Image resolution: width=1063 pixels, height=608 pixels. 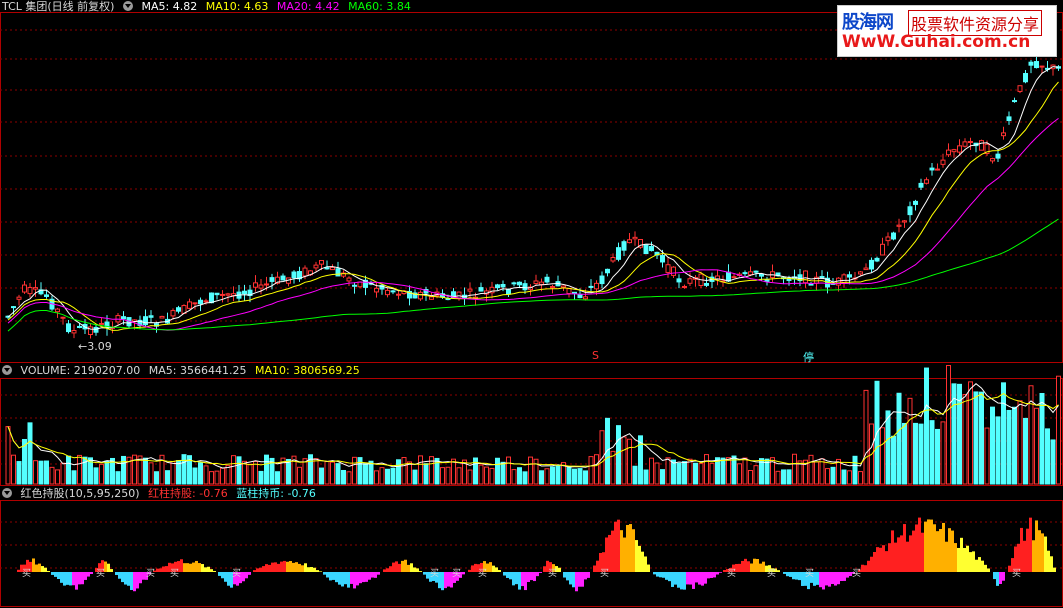 I want to click on stock-name: TCL 集团(日线 前复权), so click(x=58, y=6).